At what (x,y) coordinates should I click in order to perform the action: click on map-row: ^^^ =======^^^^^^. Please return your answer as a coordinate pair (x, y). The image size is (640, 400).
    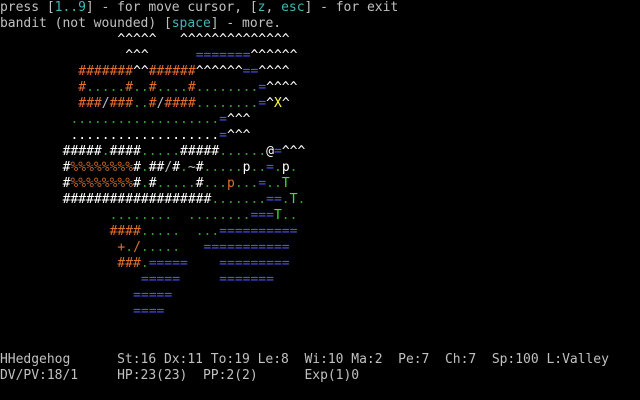
    Looking at the image, I should click on (148, 56).